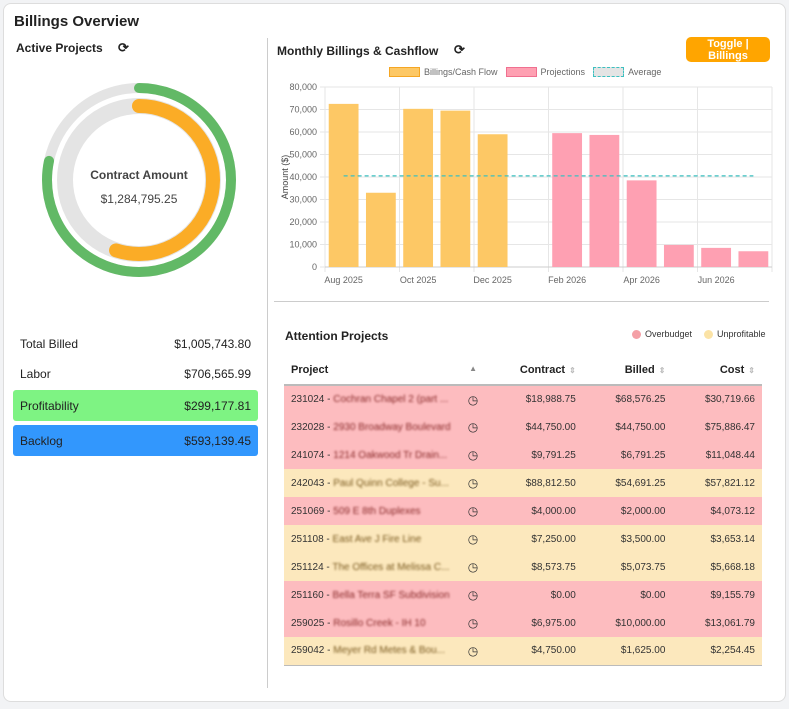 This screenshot has height=709, width=789. Describe the element at coordinates (553, 567) in the screenshot. I see `contract-cell: $8,573.75` at that location.